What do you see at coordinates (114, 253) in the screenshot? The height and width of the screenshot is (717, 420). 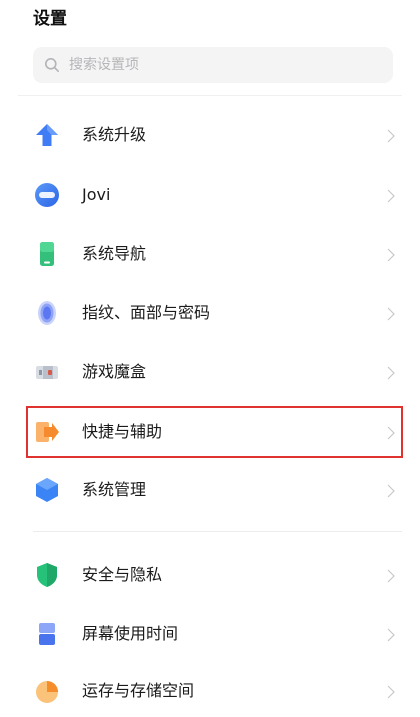 I see `setting-item-label: 系统导航` at bounding box center [114, 253].